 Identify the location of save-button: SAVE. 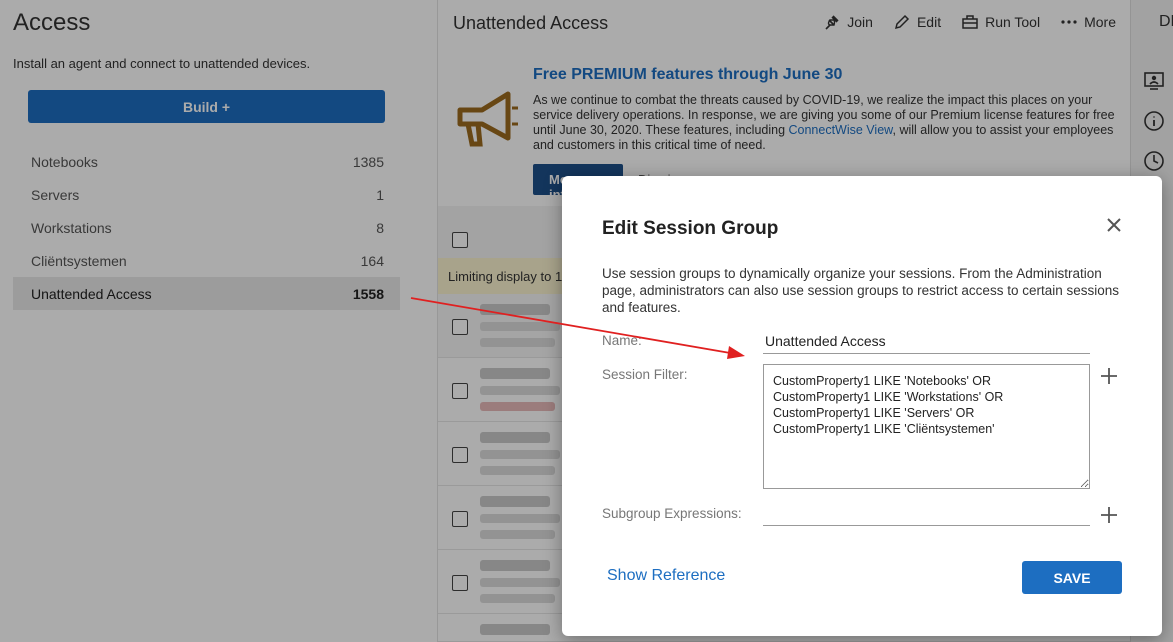
(1072, 577).